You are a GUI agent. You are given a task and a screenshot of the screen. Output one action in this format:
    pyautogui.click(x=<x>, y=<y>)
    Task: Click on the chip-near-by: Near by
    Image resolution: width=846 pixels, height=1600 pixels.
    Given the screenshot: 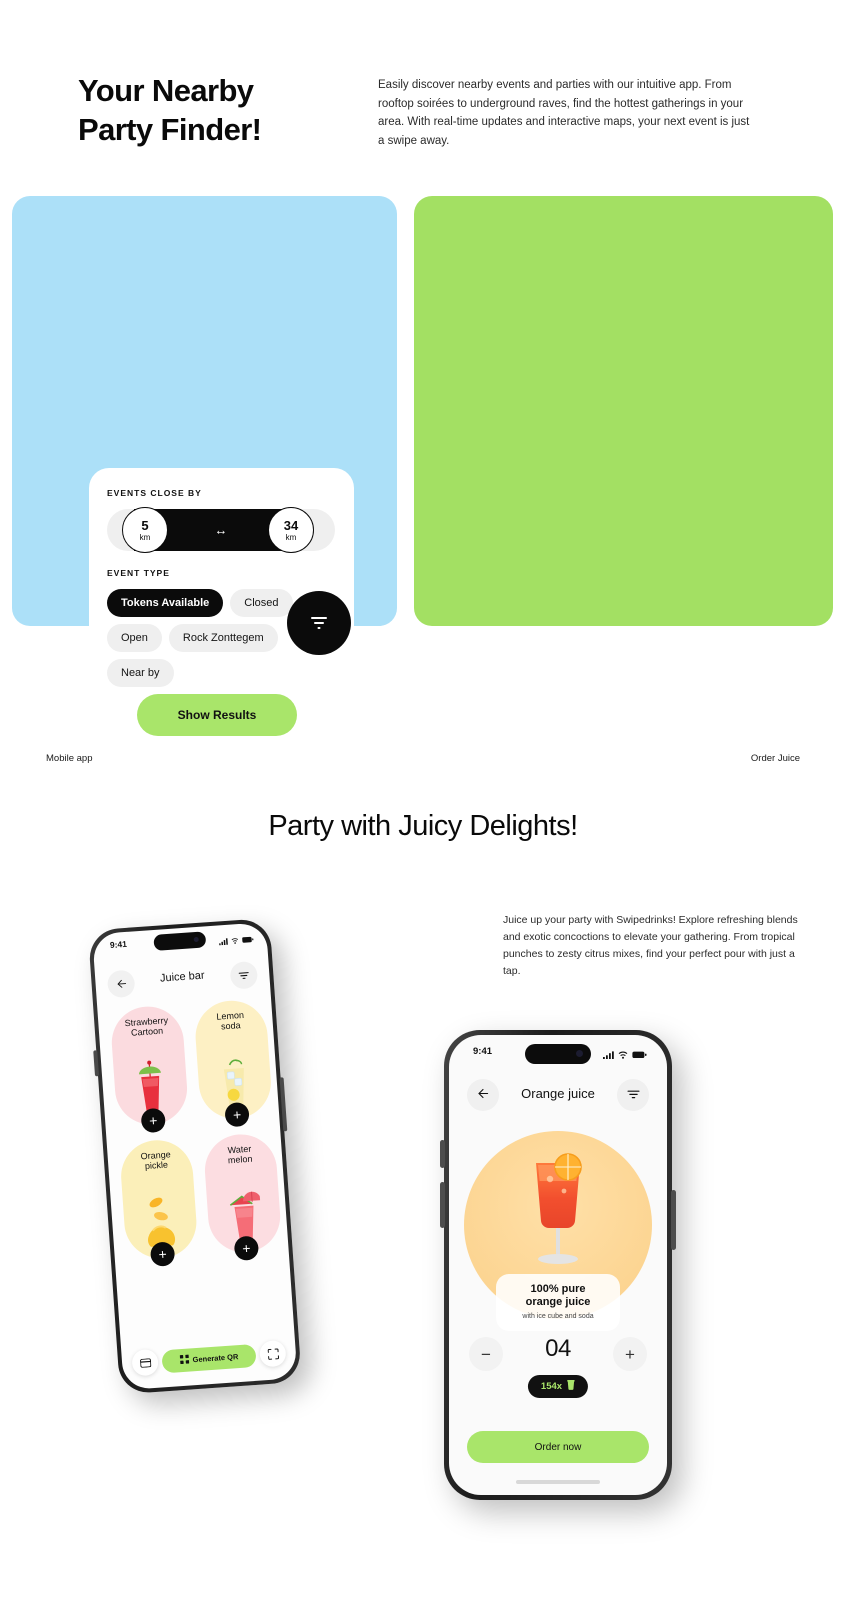 What is the action you would take?
    pyautogui.click(x=140, y=673)
    